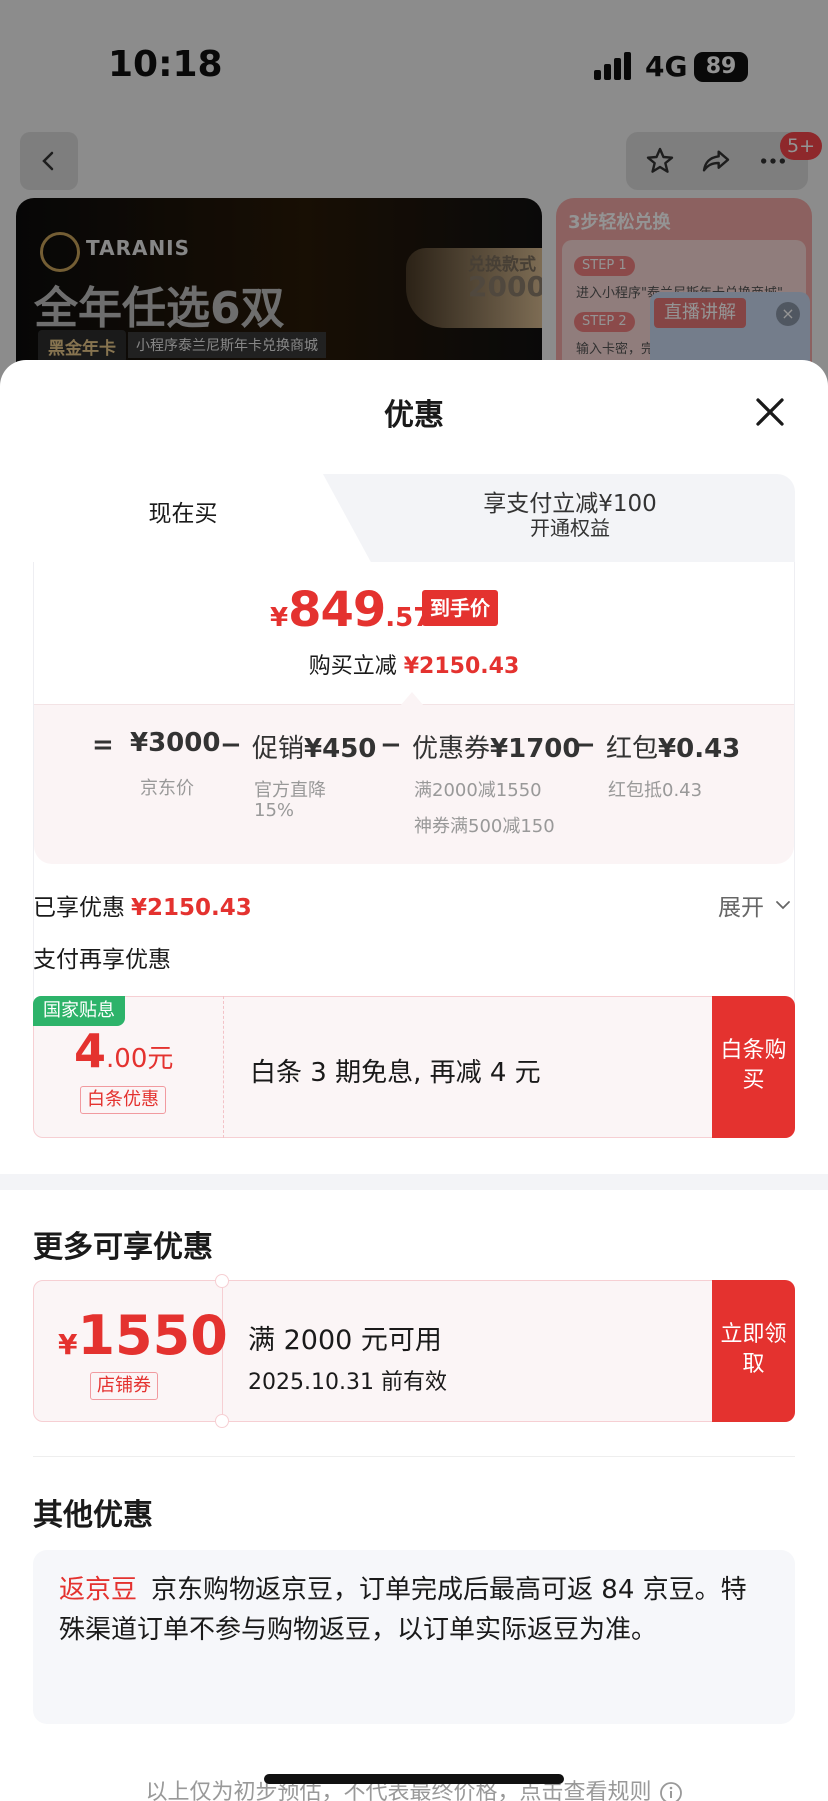 This screenshot has height=1801, width=828. I want to click on close-icon, so click(770, 412).